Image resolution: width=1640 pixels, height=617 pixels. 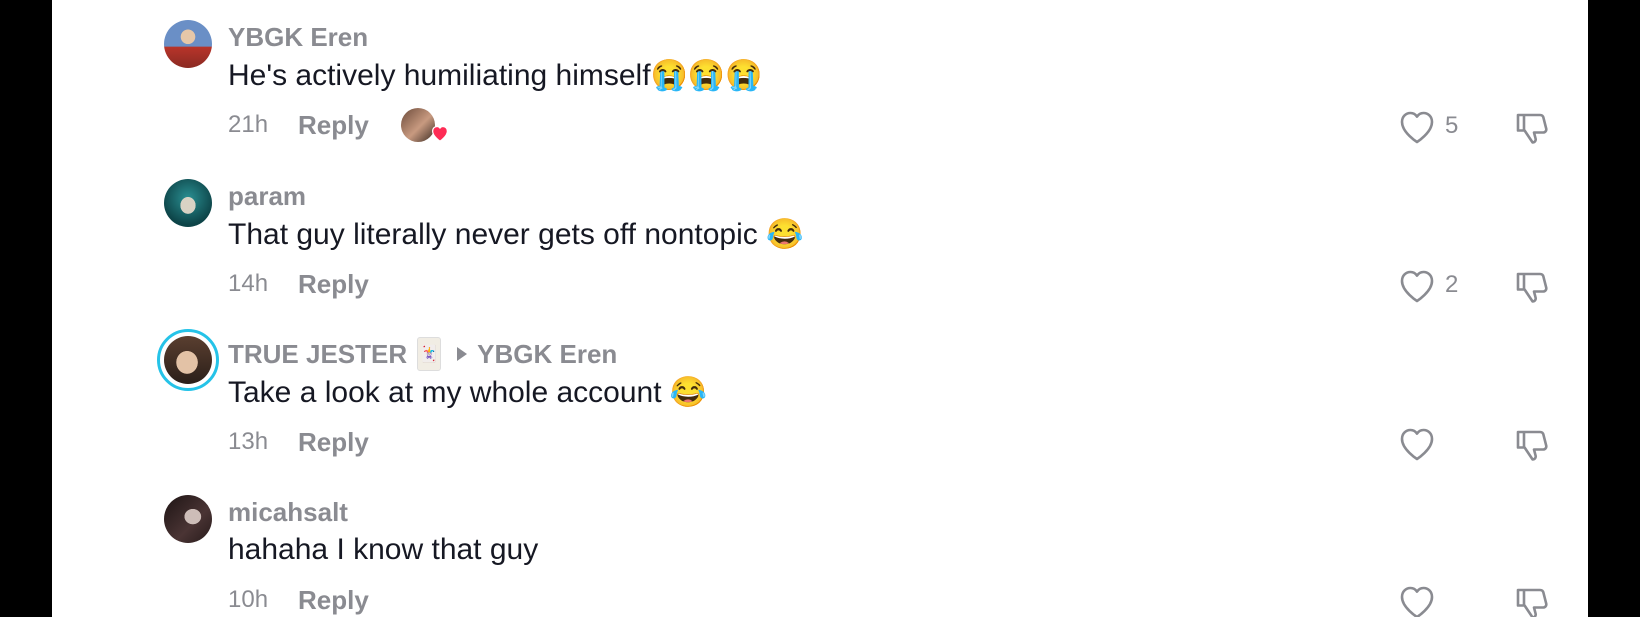 I want to click on avatar-with-story-ring, so click(x=188, y=360).